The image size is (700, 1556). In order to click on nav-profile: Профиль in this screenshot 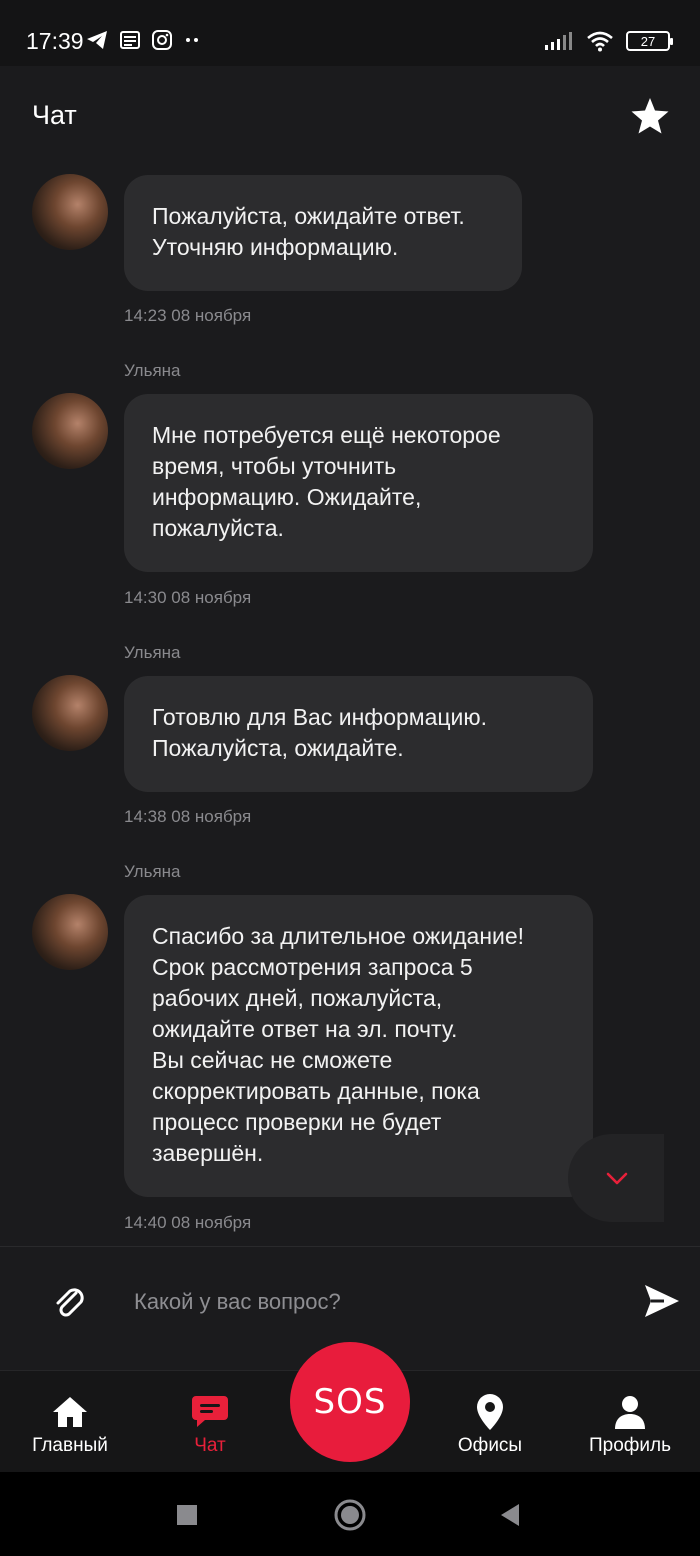, I will do `click(630, 1422)`.